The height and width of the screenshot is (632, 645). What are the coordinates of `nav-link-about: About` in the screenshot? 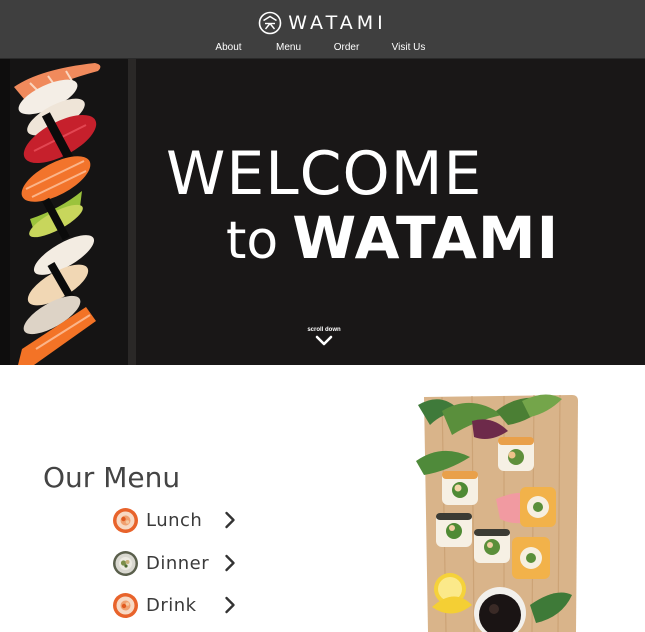 It's located at (229, 47).